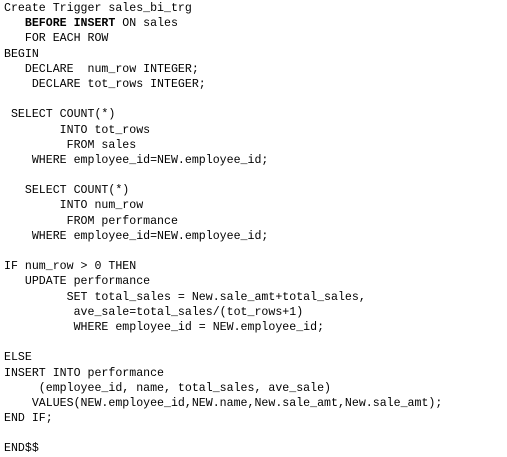 This screenshot has height=457, width=507. Describe the element at coordinates (18, 358) in the screenshot. I see `code-line: ELSE` at that location.